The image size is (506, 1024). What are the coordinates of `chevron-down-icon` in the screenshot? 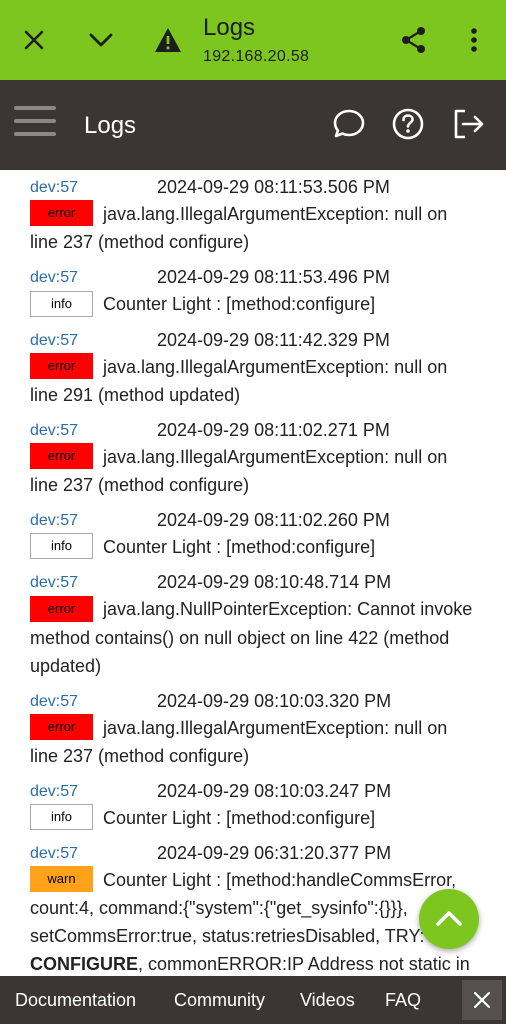 It's located at (101, 40).